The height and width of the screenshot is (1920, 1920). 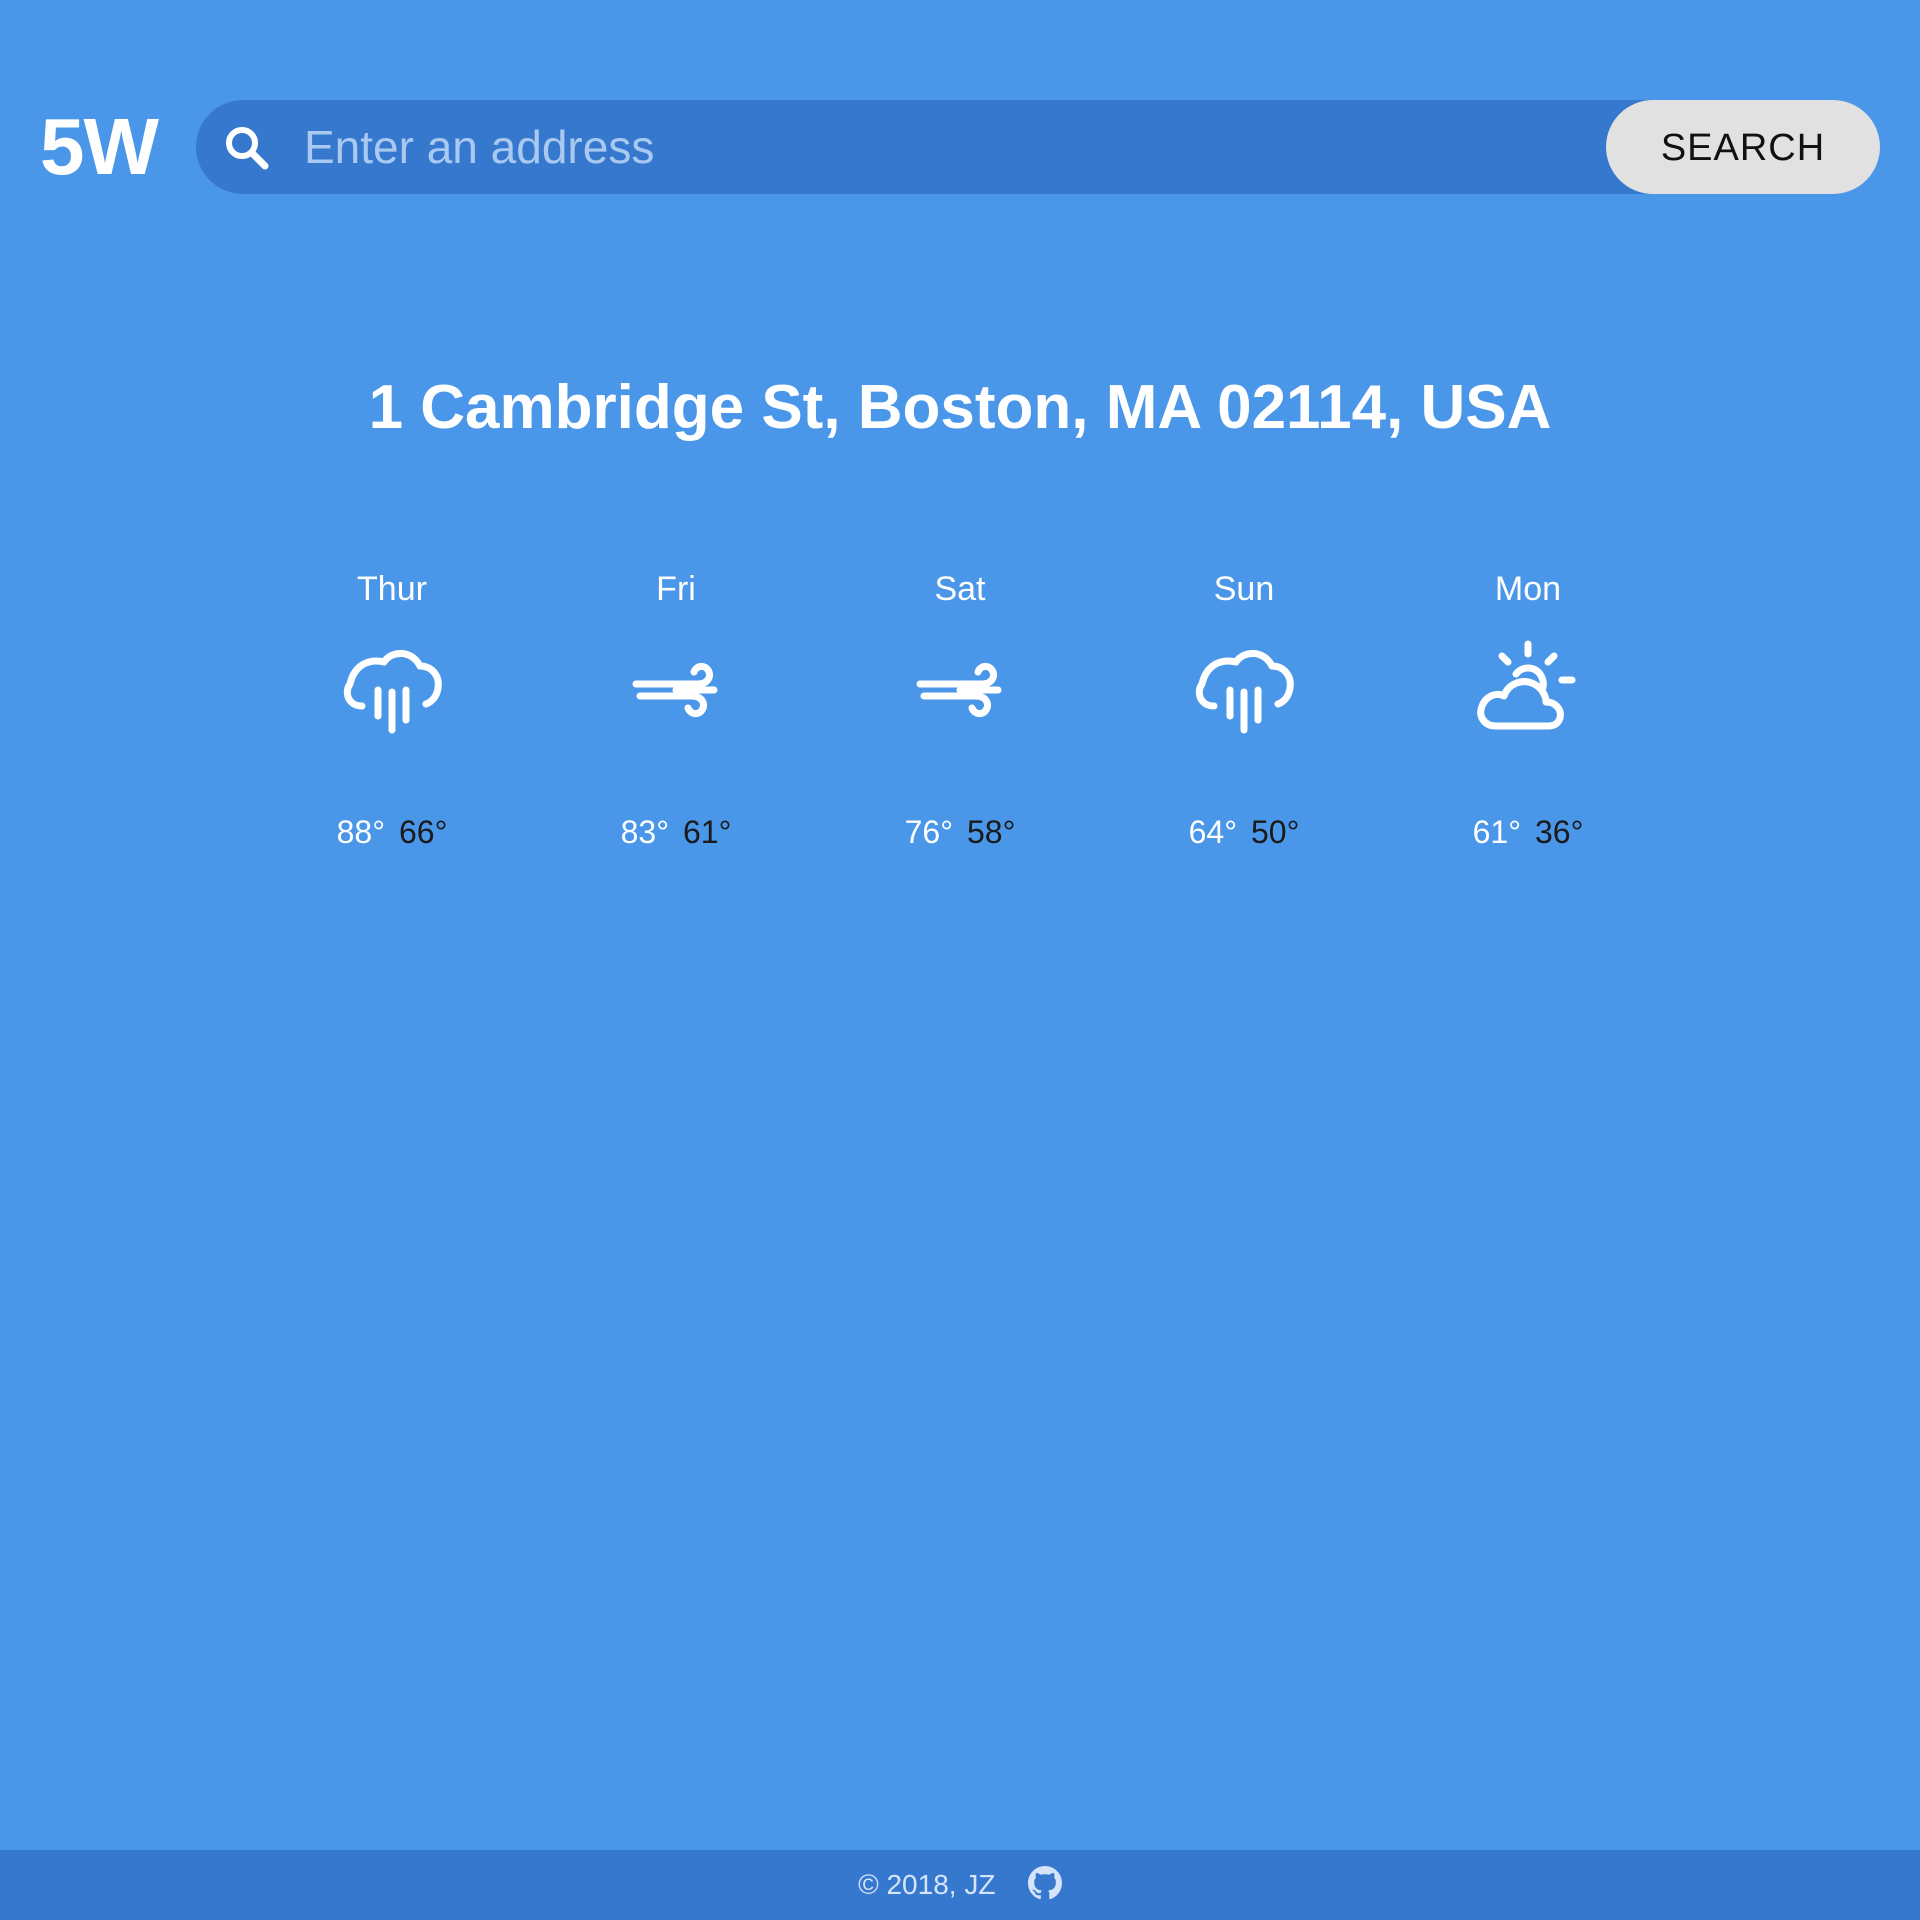 What do you see at coordinates (1526, 685) in the screenshot?
I see `partly-cloudy-icon` at bounding box center [1526, 685].